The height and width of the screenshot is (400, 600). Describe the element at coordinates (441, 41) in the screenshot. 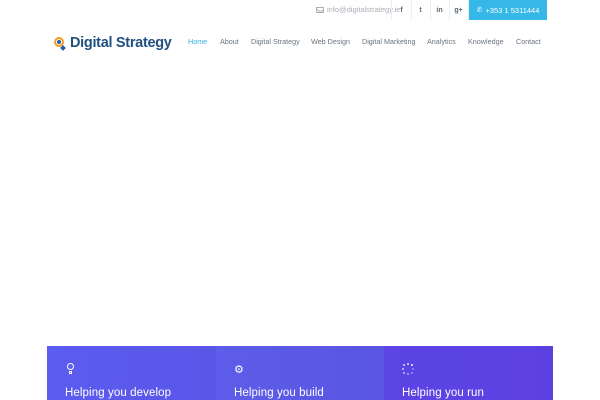

I see `nav-item-analytics: Analytics` at that location.